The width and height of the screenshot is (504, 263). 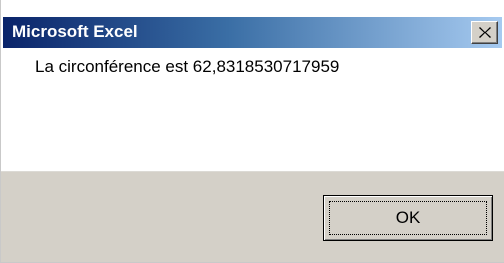 What do you see at coordinates (75, 31) in the screenshot?
I see `window-title: Microsoft Excel` at bounding box center [75, 31].